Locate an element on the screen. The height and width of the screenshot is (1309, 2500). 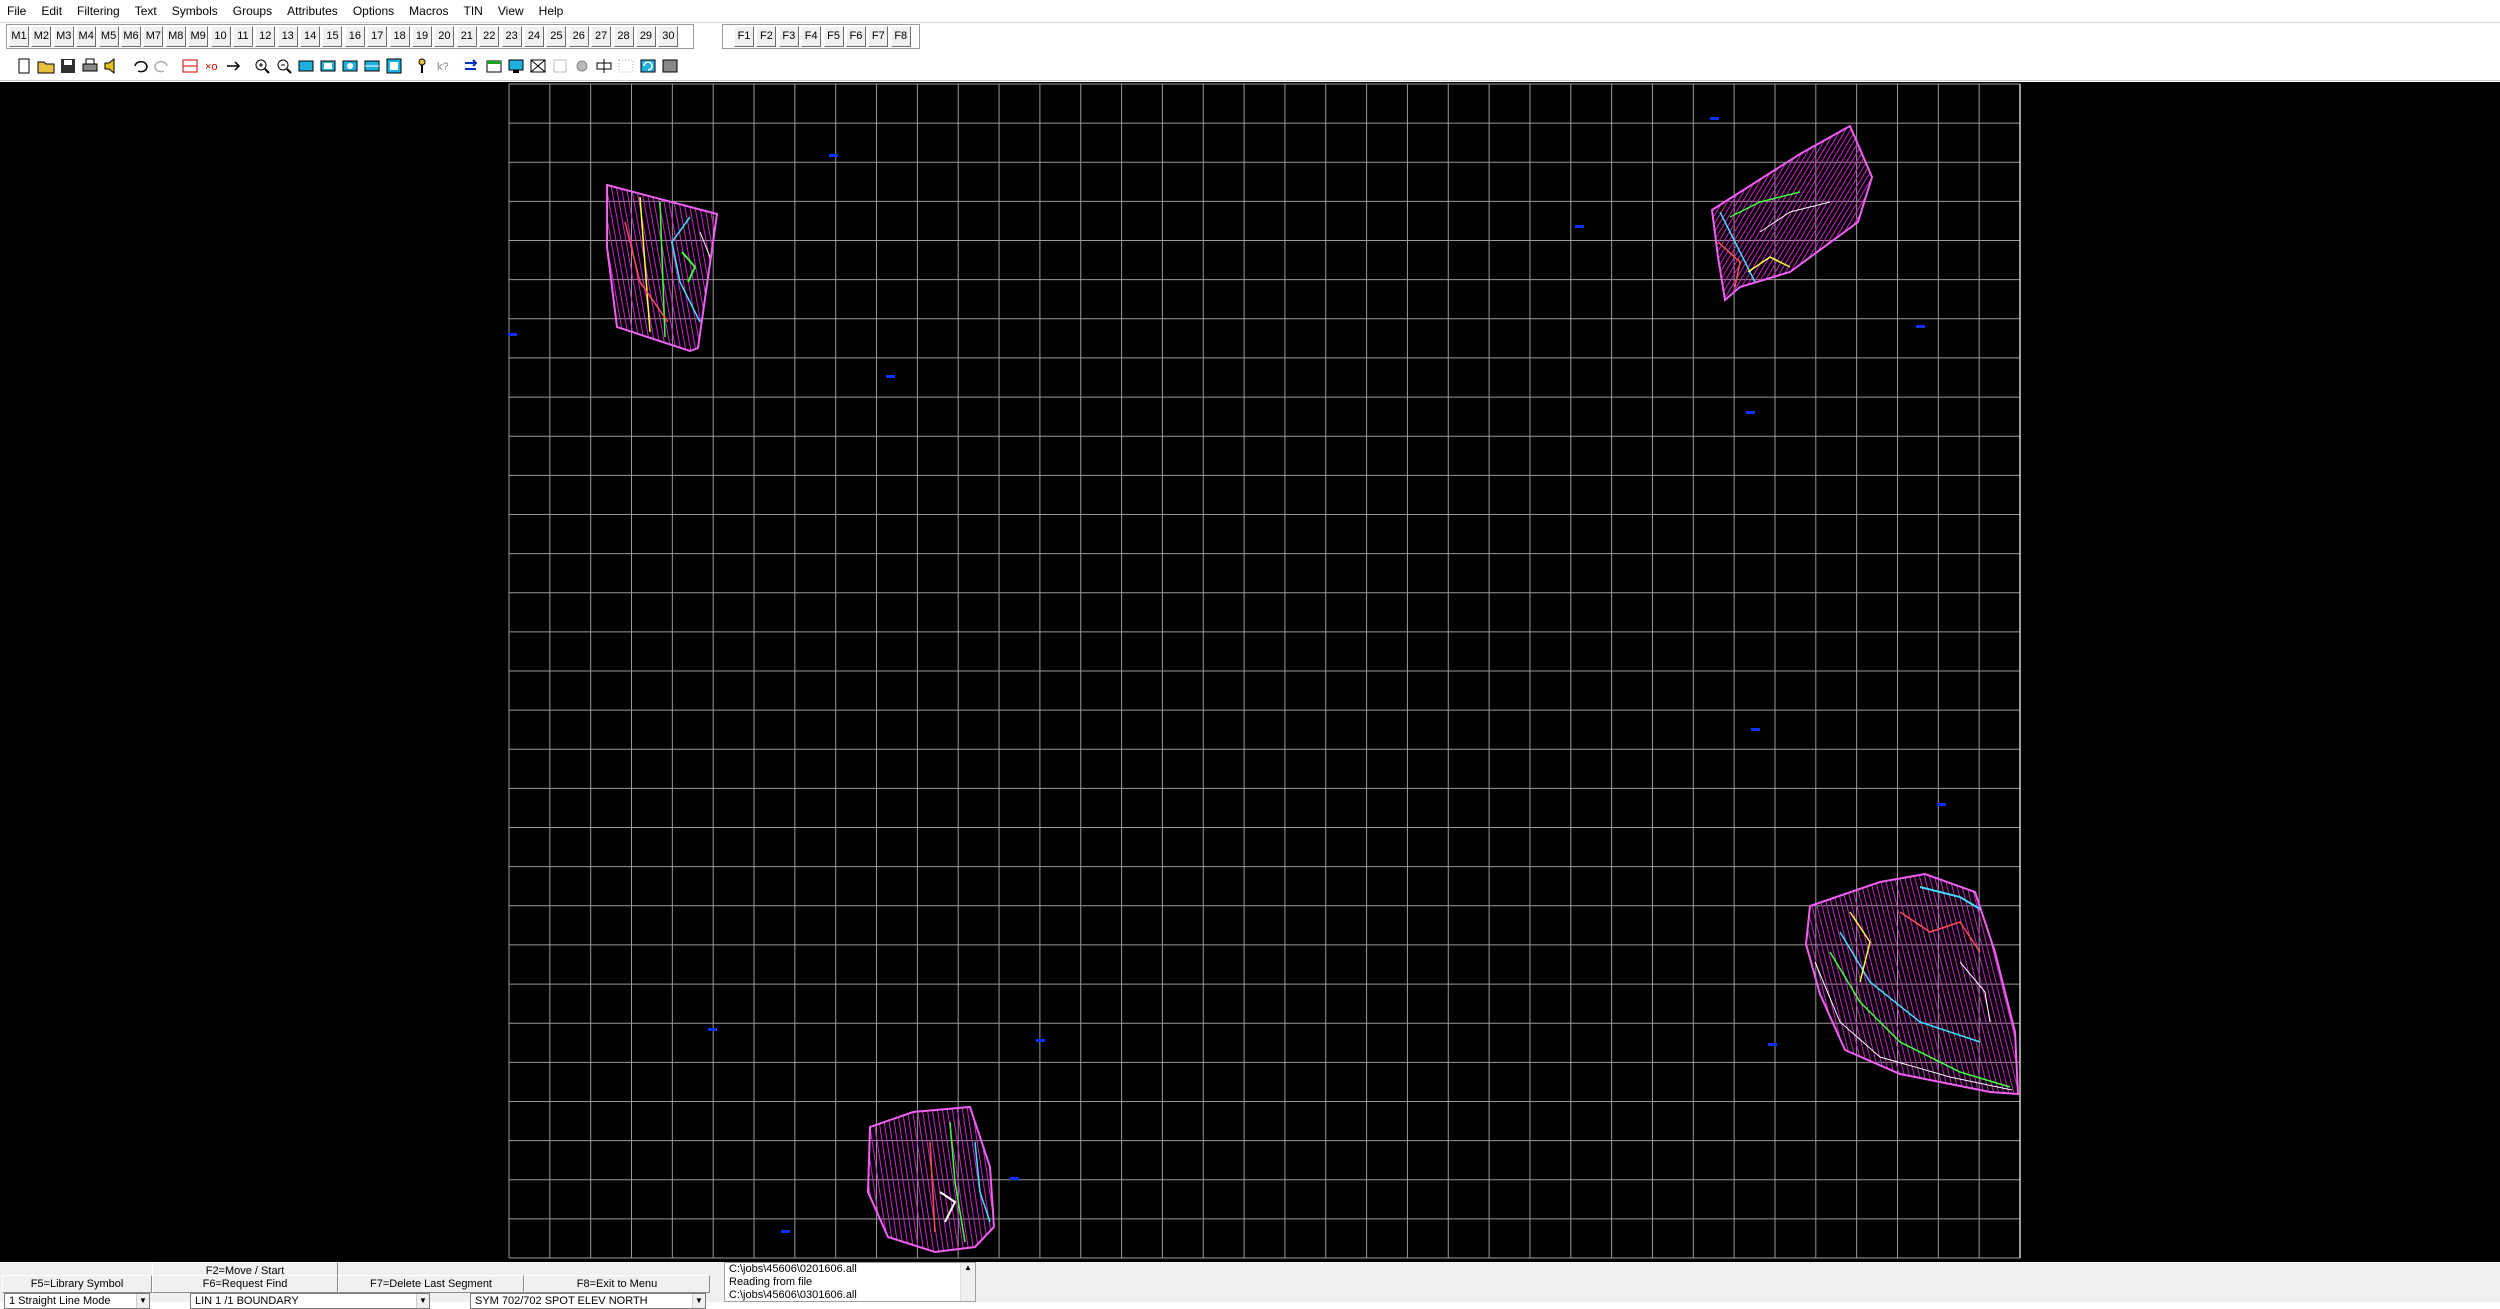
log-scrollbar: ▲ is located at coordinates (967, 1282).